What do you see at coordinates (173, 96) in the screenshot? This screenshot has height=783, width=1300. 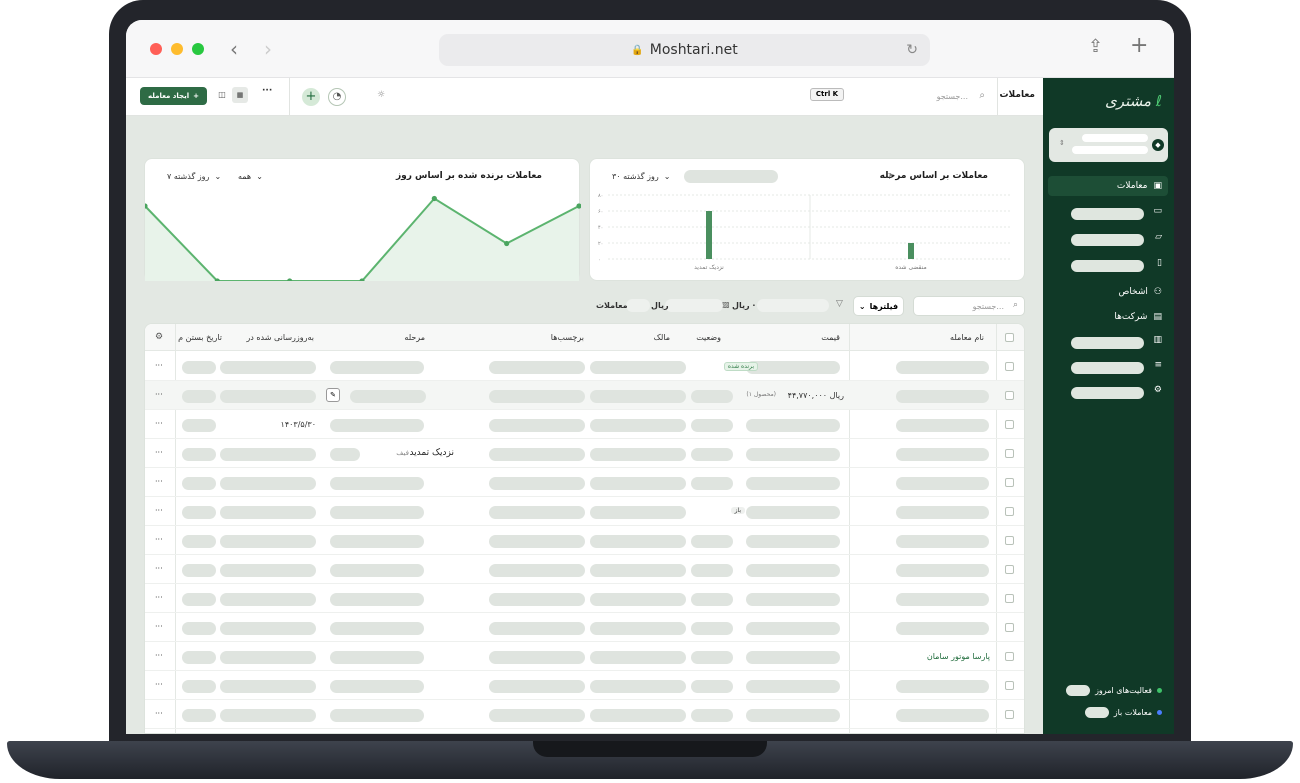 I see `create-deal-button: ایجاد معامله +` at bounding box center [173, 96].